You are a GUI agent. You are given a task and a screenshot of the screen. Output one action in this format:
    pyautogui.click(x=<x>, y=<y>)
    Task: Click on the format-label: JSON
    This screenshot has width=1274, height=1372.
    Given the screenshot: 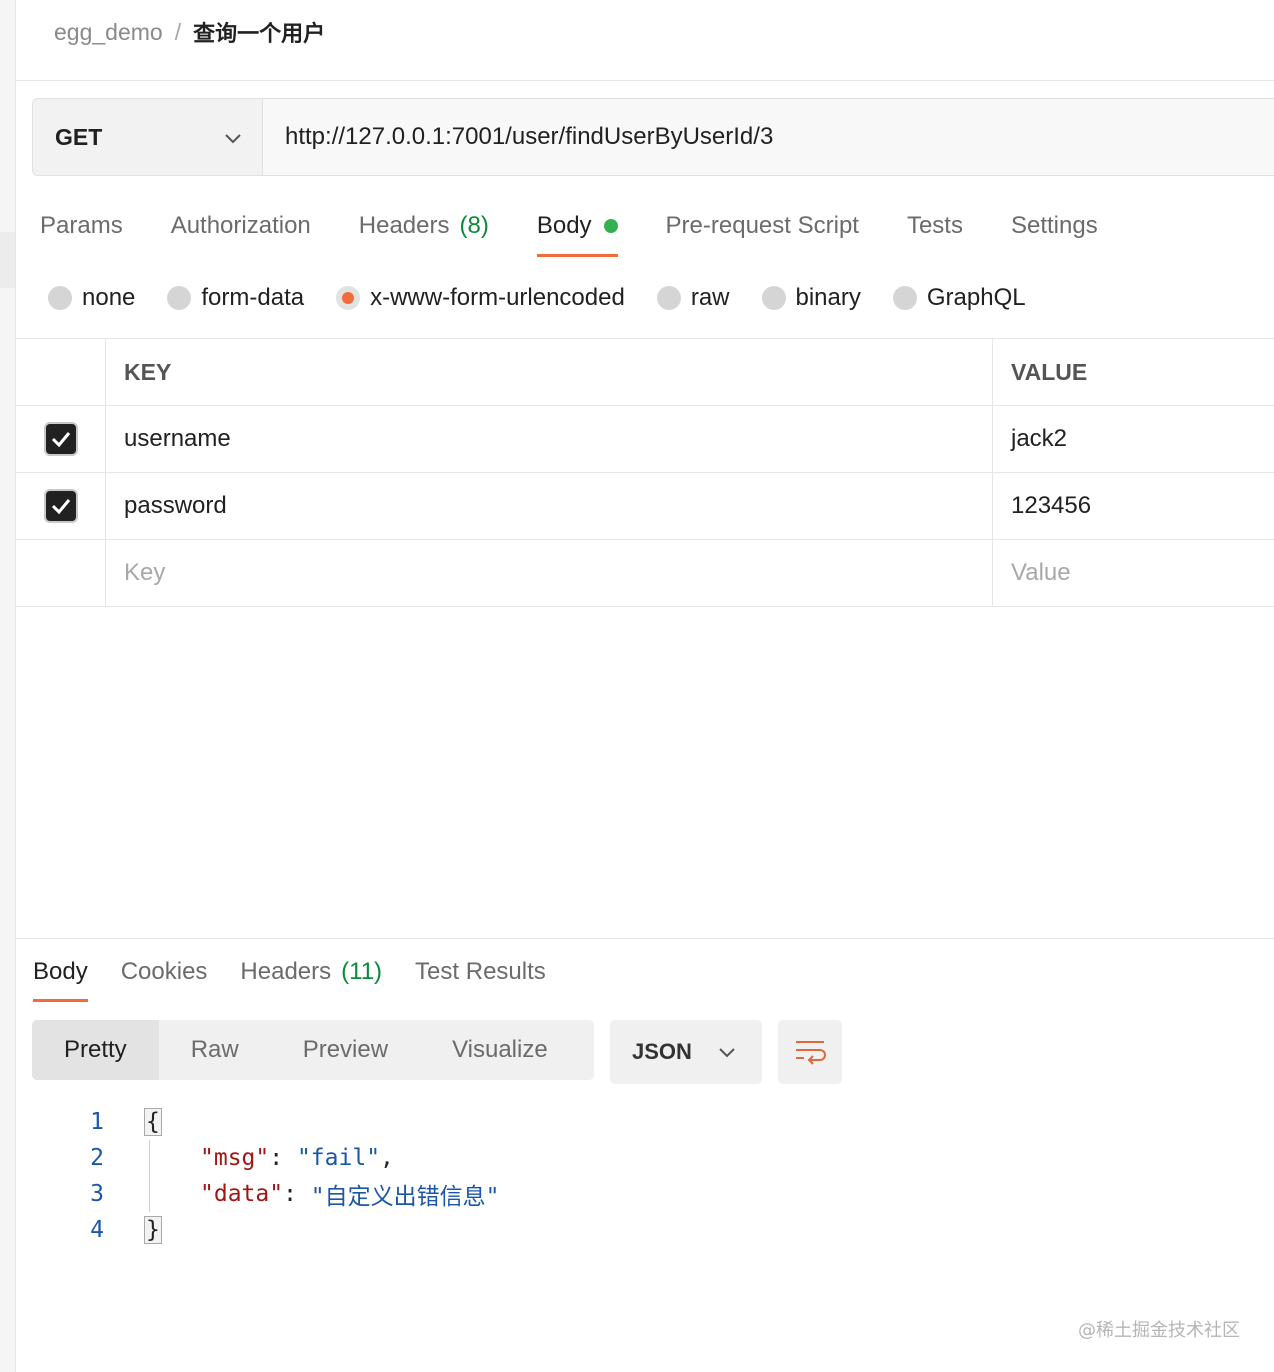 What is the action you would take?
    pyautogui.click(x=662, y=1051)
    